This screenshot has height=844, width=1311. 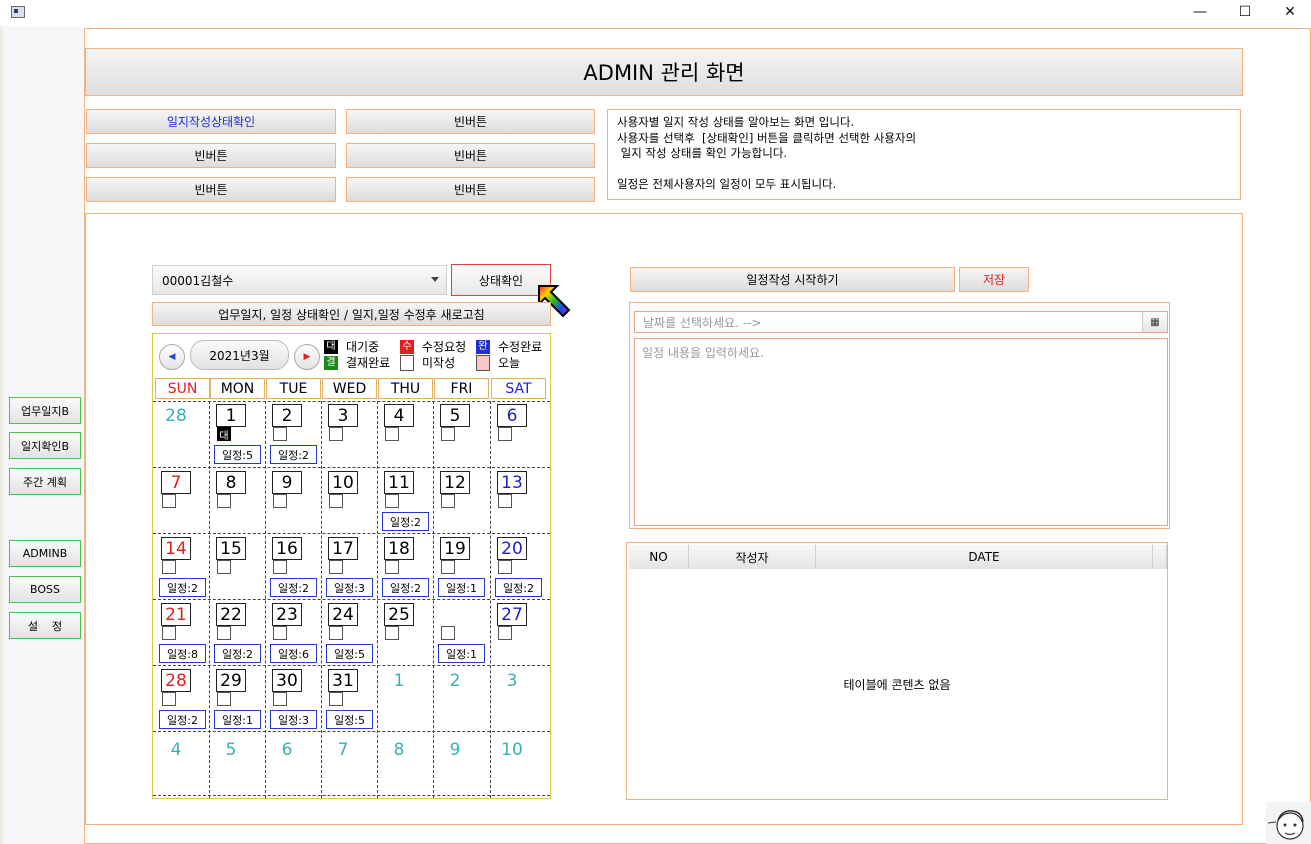 I want to click on log-status-check-button: 일지작성상태확인, so click(x=211, y=121).